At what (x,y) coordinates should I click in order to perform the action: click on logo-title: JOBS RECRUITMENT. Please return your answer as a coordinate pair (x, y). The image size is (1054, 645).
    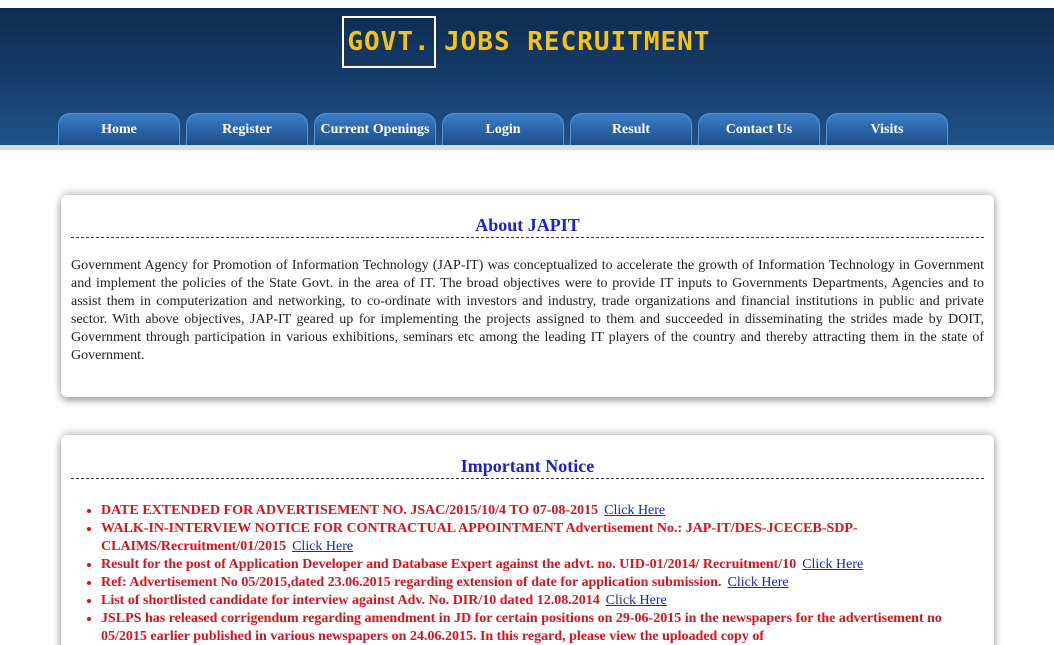
    Looking at the image, I should click on (577, 42).